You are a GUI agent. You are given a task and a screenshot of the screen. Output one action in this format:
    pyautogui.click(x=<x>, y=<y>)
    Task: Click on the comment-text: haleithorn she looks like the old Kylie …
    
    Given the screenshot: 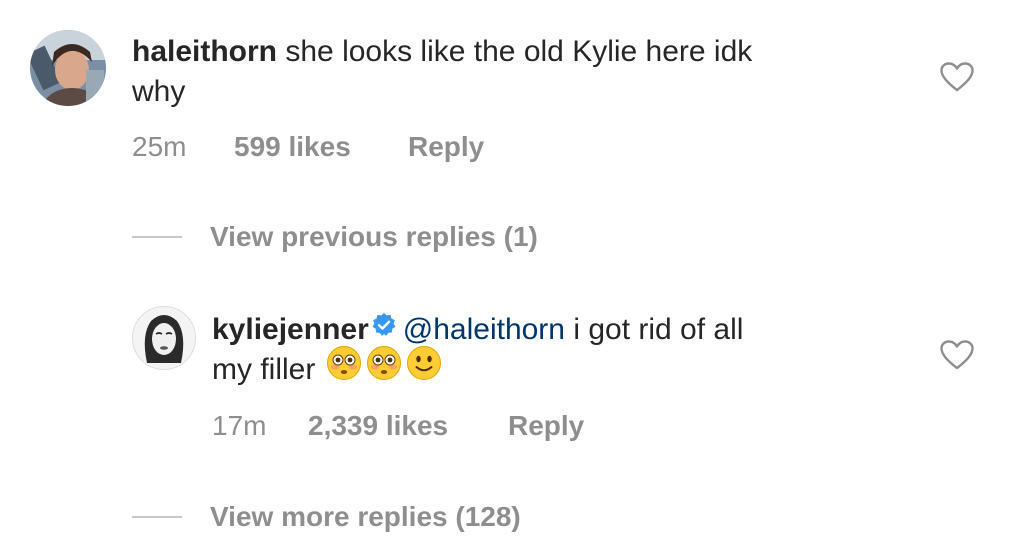 What is the action you would take?
    pyautogui.click(x=512, y=72)
    